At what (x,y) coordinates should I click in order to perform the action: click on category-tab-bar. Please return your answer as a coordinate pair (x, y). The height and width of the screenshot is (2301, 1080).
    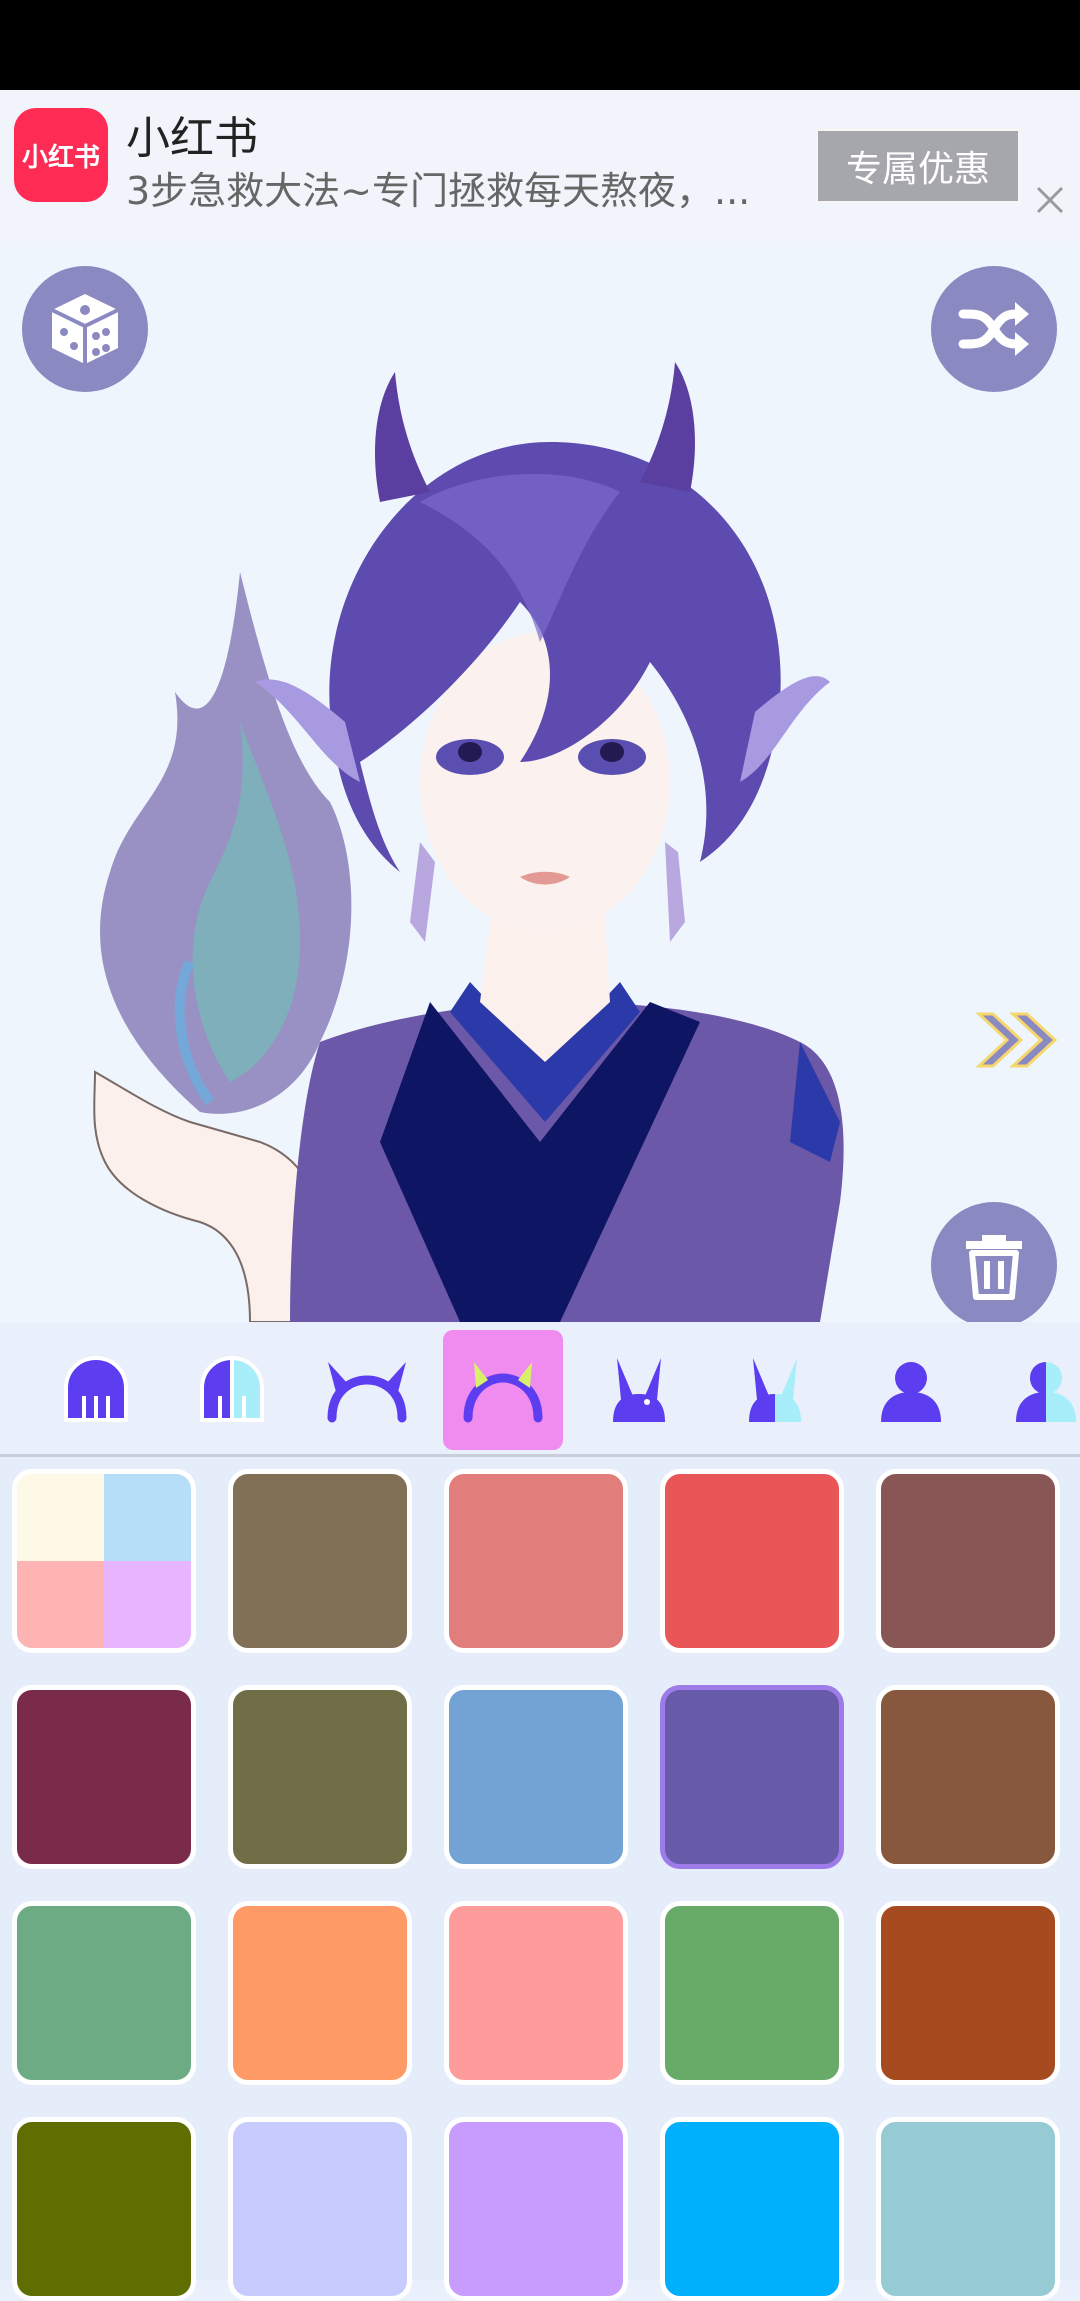
    Looking at the image, I should click on (540, 1389).